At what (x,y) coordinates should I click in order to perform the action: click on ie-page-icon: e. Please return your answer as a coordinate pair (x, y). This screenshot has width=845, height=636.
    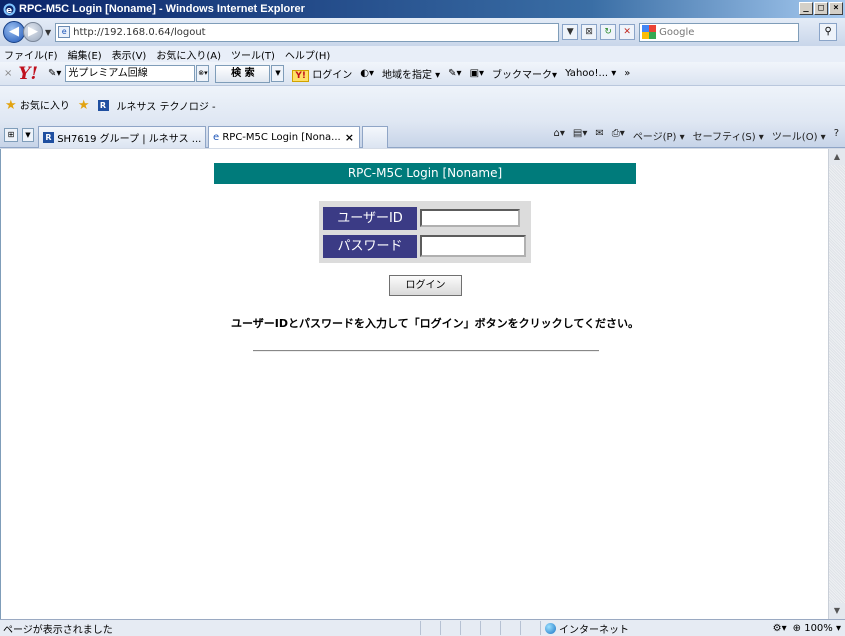
    Looking at the image, I should click on (216, 137).